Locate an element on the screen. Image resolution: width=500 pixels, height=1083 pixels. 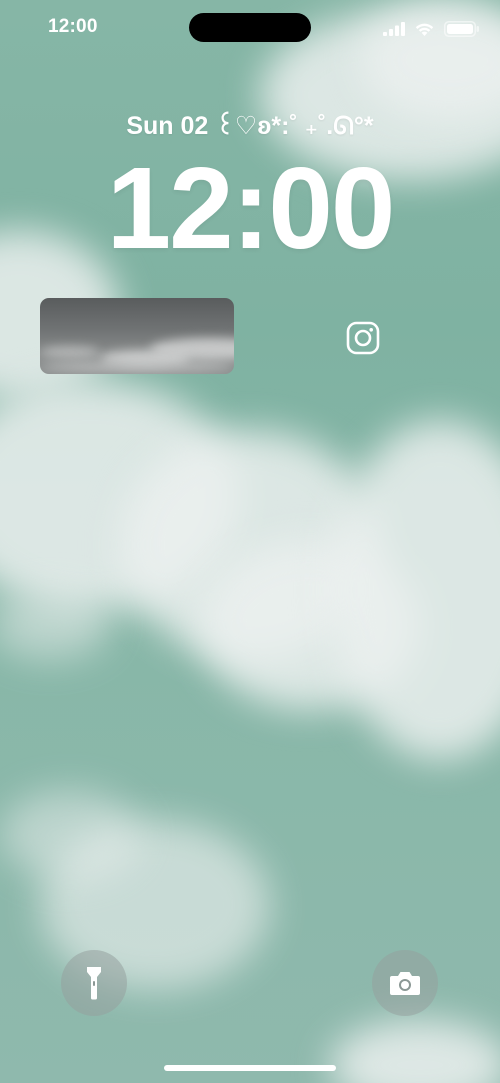
wifi-icon is located at coordinates (424, 29).